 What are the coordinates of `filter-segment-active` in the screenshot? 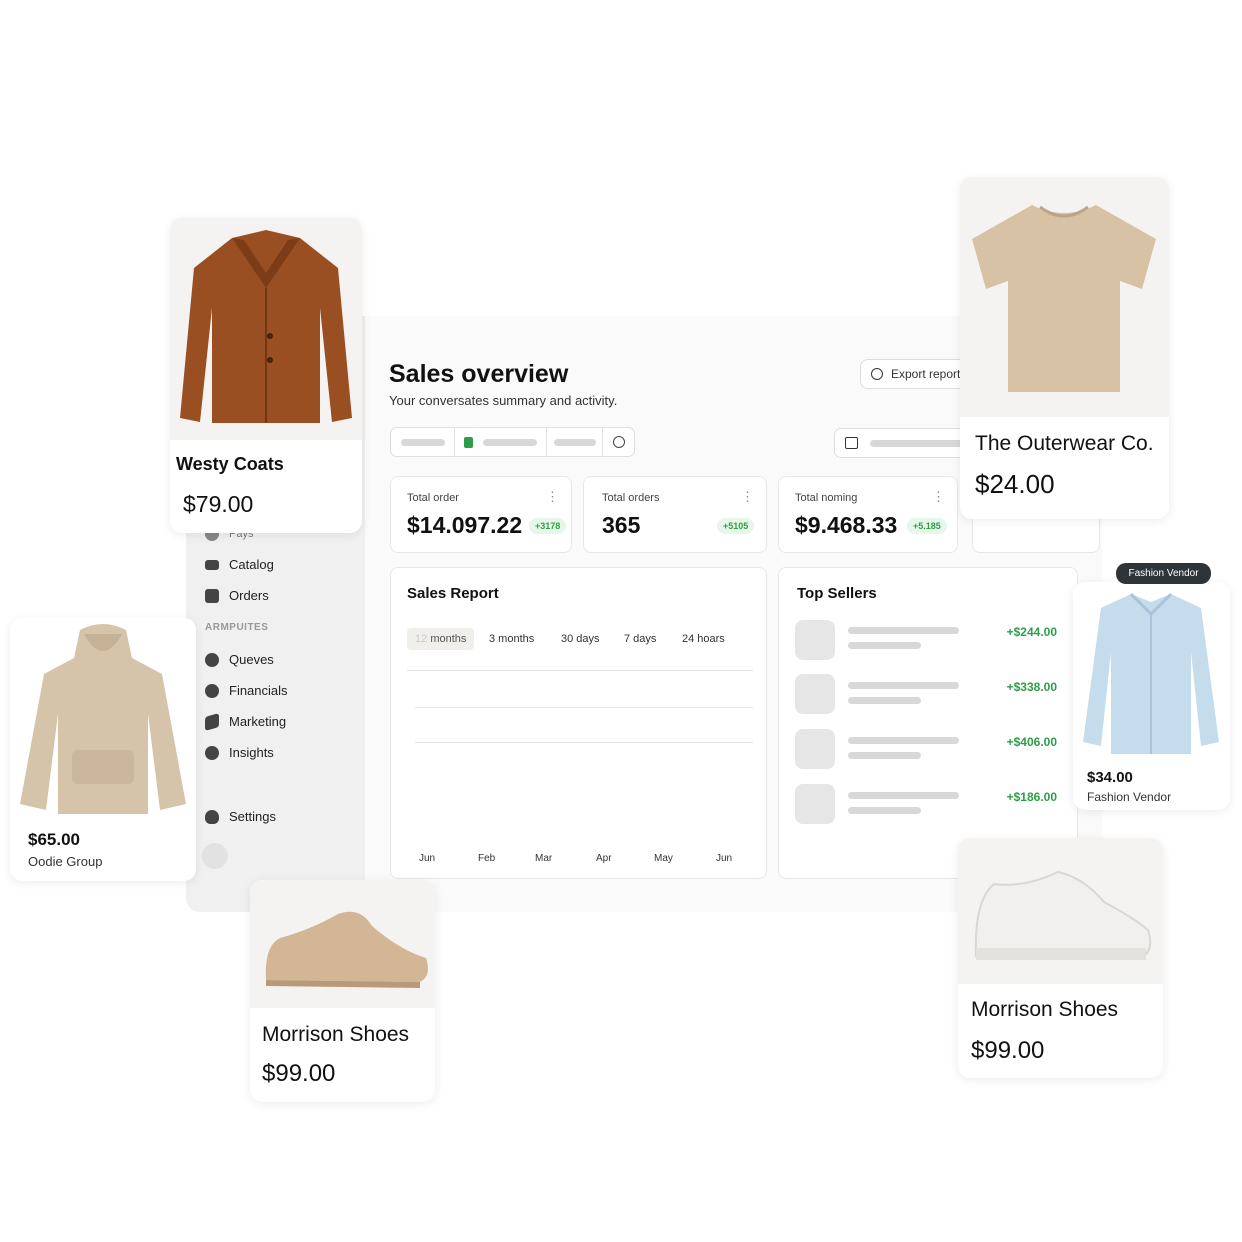 It's located at (501, 442).